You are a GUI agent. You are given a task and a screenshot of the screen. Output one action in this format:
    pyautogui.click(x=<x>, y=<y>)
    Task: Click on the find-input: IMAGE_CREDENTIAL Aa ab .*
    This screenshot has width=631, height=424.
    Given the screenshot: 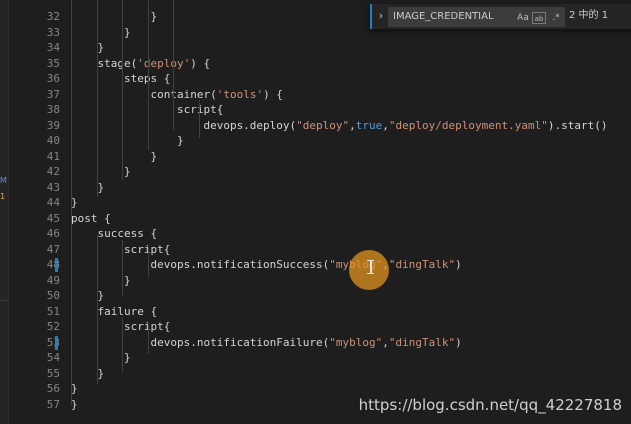 What is the action you would take?
    pyautogui.click(x=476, y=17)
    